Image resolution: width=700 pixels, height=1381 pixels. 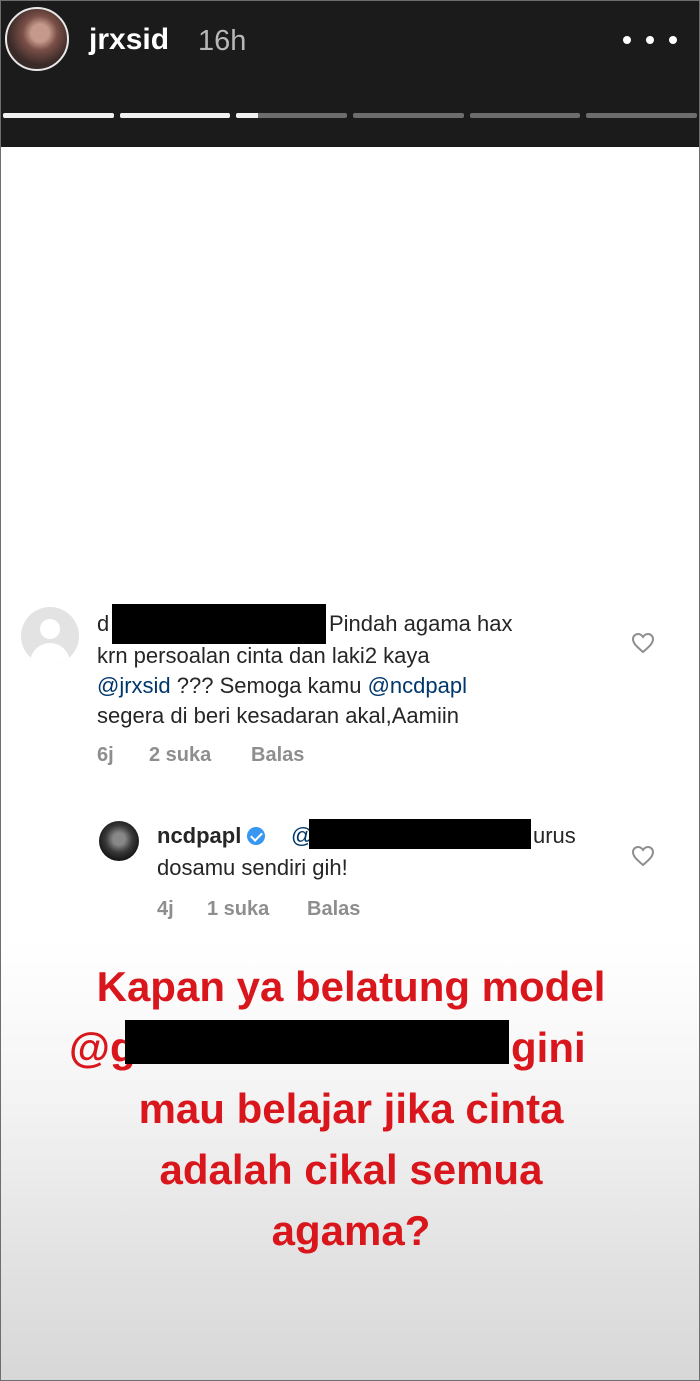 I want to click on profile-avatar, so click(x=37, y=39).